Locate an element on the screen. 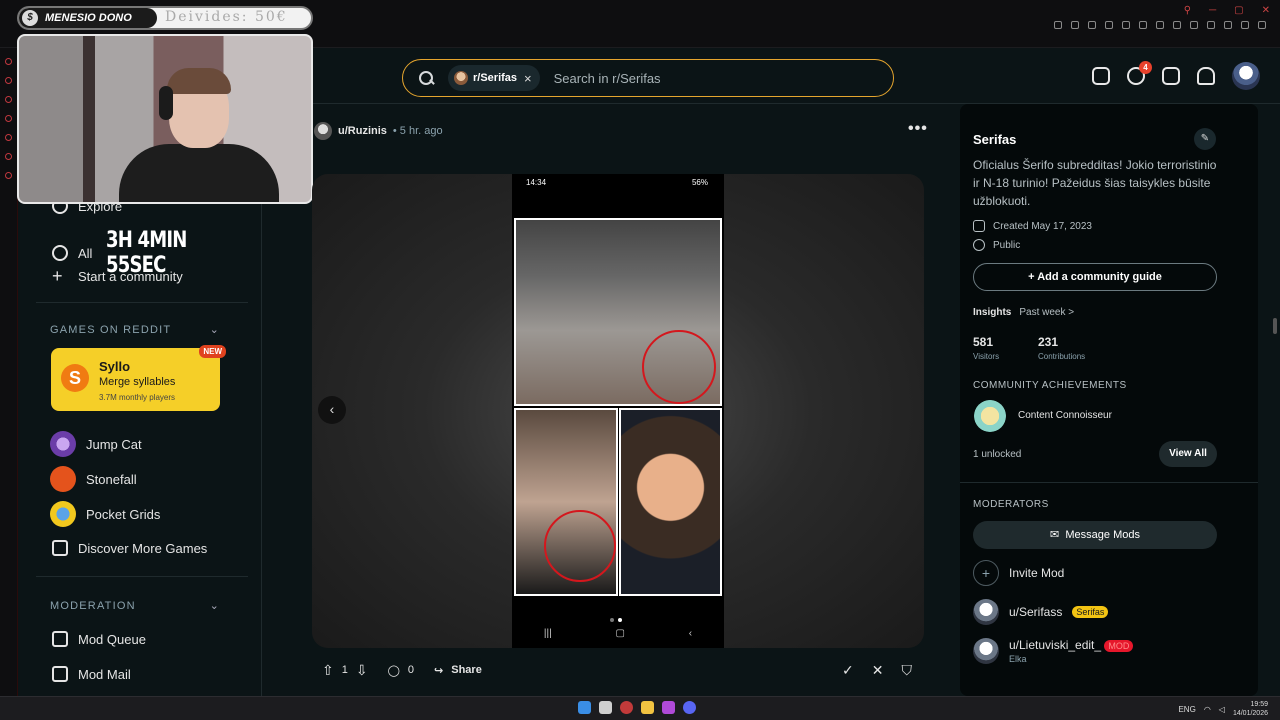 The image size is (1280, 720). invite-mod-label: Invite Mod is located at coordinates (1037, 573).